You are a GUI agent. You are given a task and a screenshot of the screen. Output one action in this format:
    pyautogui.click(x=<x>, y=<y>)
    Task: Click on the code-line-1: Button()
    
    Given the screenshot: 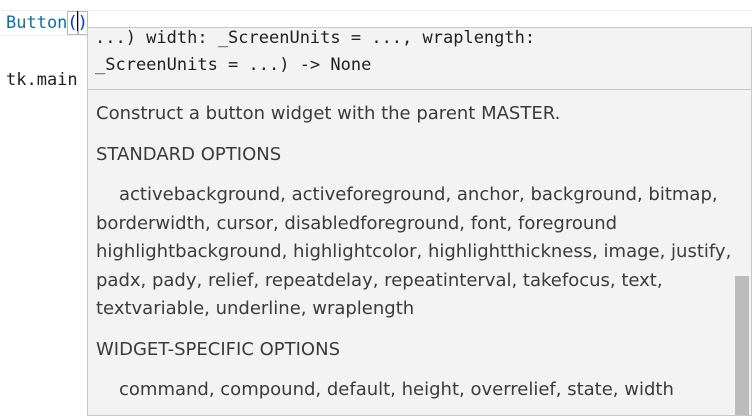 What is the action you would take?
    pyautogui.click(x=47, y=23)
    